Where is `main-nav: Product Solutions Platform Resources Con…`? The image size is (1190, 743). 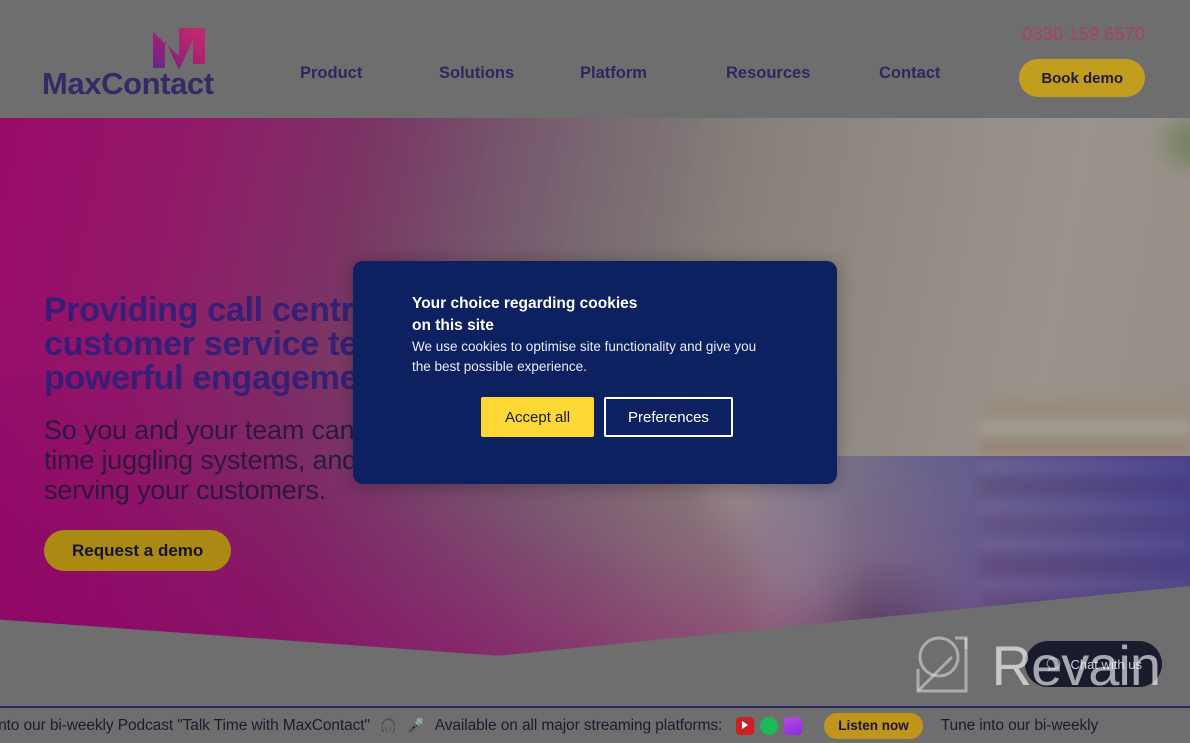
main-nav: Product Solutions Platform Resources Con… is located at coordinates (639, 73).